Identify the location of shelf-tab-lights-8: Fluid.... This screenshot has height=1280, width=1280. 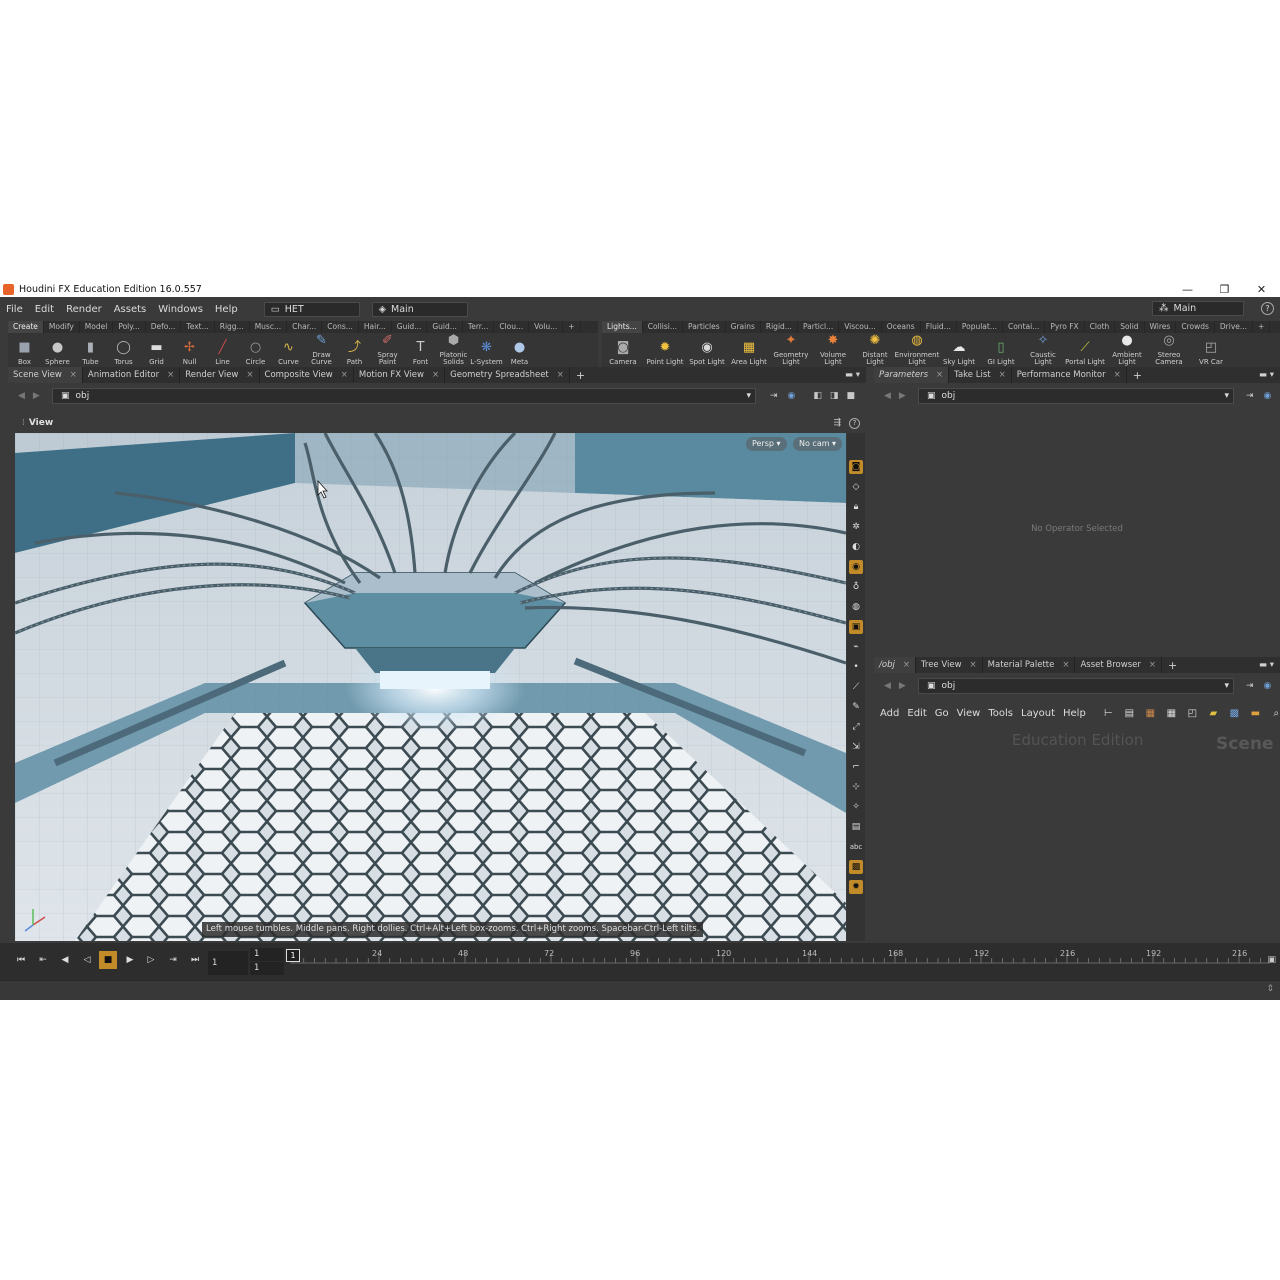
(939, 327).